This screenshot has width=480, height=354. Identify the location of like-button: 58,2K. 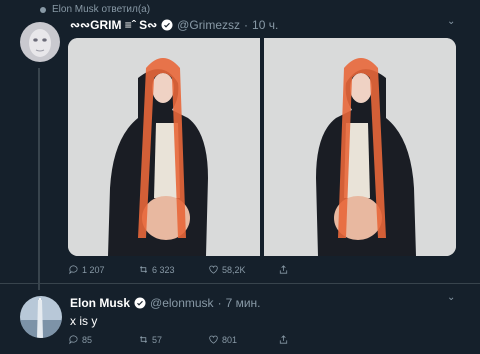
(243, 269).